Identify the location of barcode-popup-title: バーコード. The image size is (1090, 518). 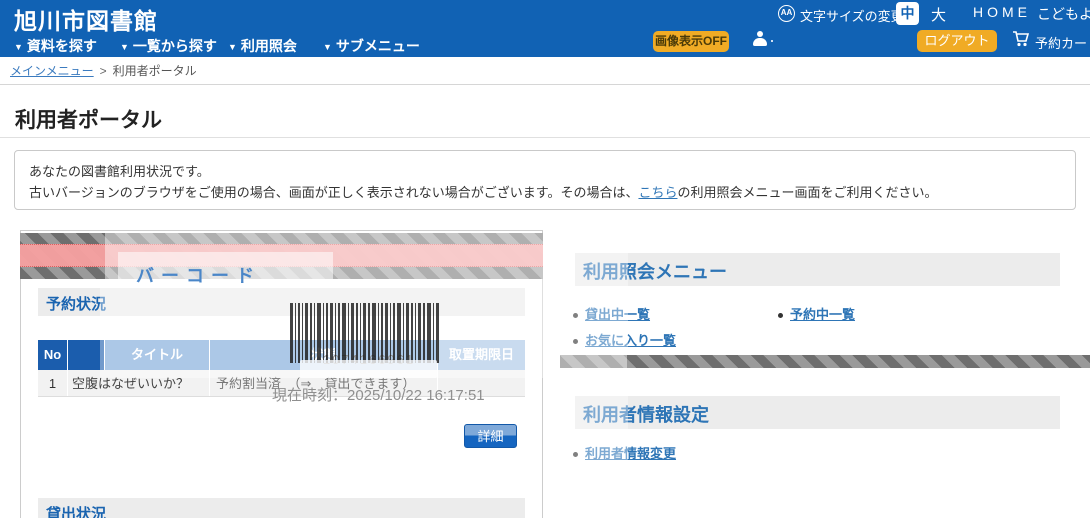
(225, 270).